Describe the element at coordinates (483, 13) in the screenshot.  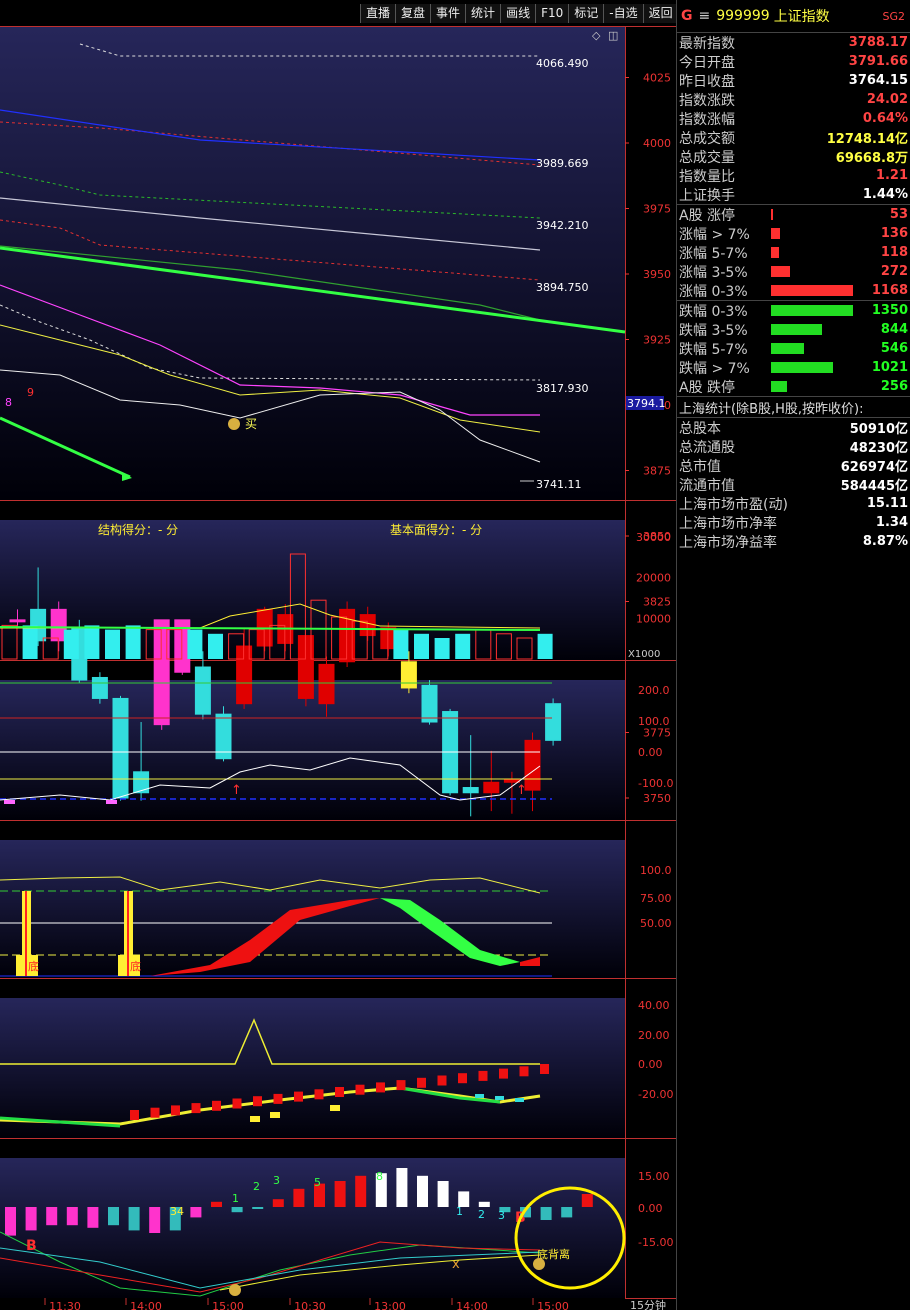
I see `toolbar-button-3: 统计` at that location.